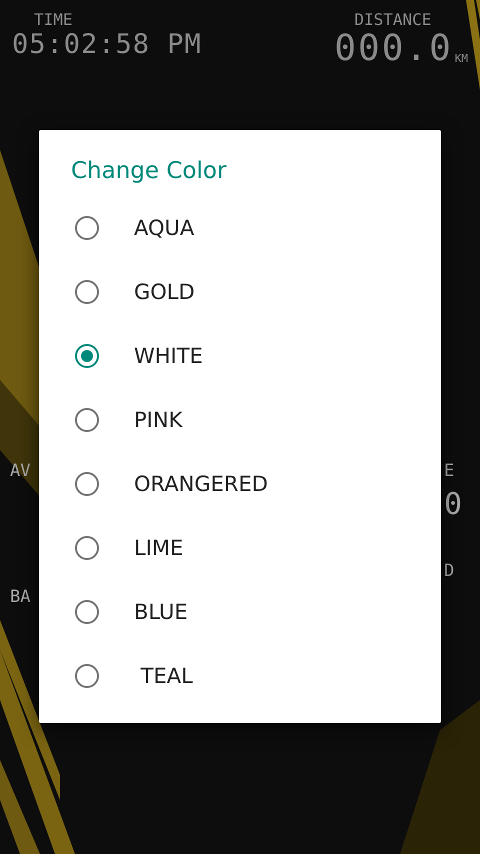 The image size is (480, 854). Describe the element at coordinates (20, 597) in the screenshot. I see `dashboard-label: BA` at that location.